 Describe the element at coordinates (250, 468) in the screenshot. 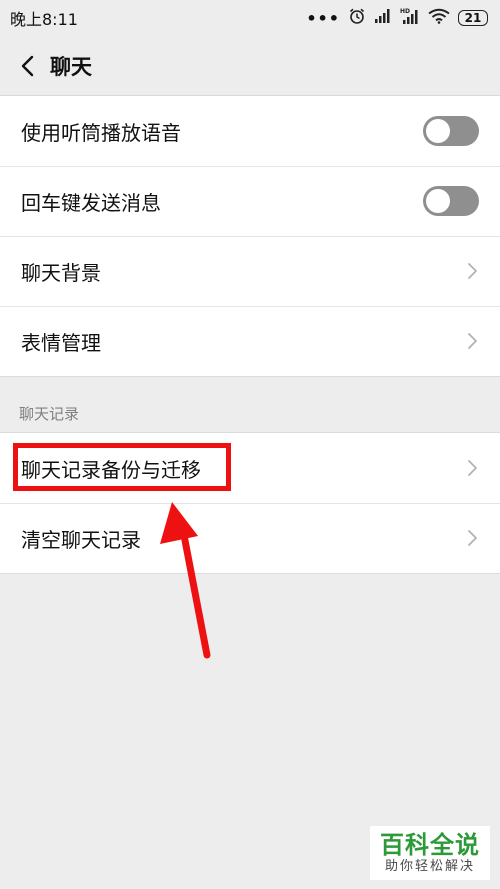

I see `setting-row-backup-migrate: 聊天记录备份与迁移` at that location.